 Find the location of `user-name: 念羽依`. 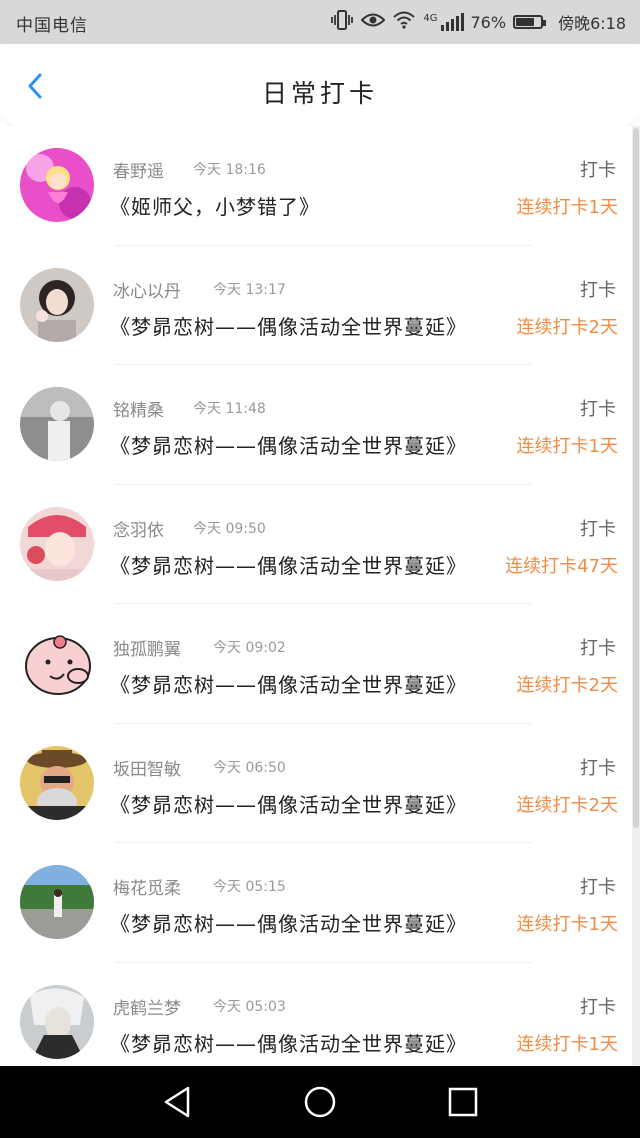

user-name: 念羽依 is located at coordinates (138, 528).